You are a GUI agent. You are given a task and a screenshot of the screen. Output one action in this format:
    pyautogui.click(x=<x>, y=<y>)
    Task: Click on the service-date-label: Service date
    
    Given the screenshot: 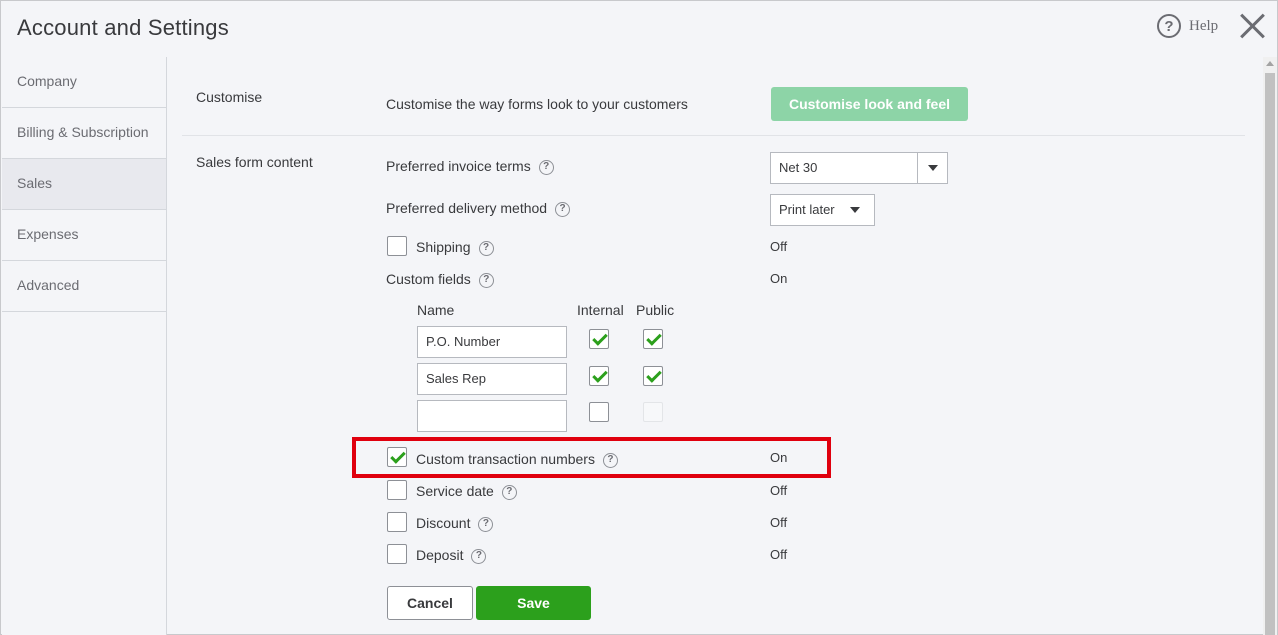 What is the action you would take?
    pyautogui.click(x=455, y=491)
    